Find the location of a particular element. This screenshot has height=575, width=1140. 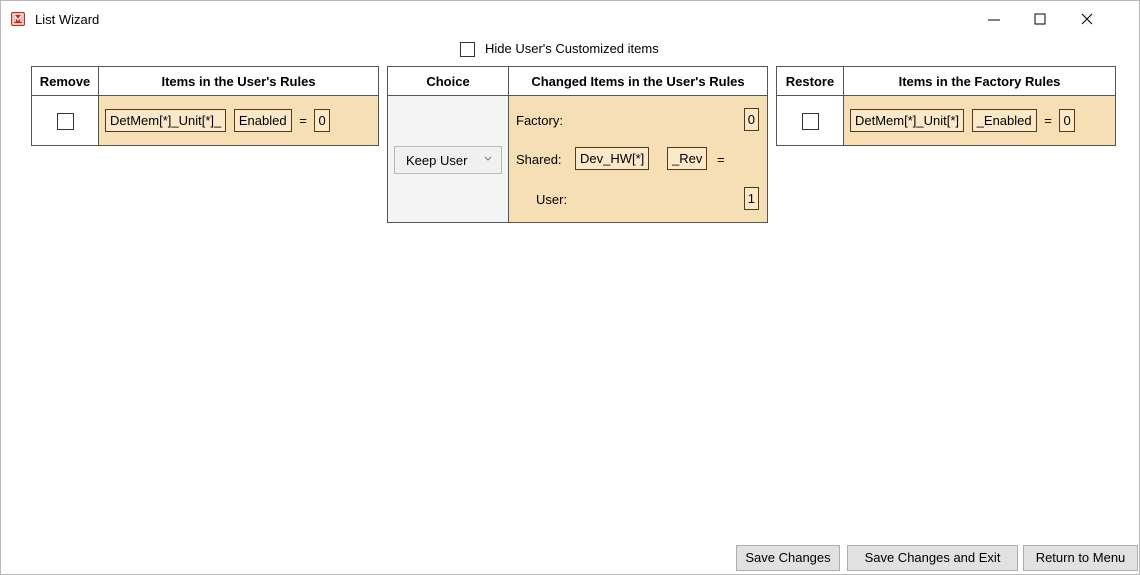

table-row: DetMem[*]_Unit[*]_ Enabled = 0 is located at coordinates (205, 120).